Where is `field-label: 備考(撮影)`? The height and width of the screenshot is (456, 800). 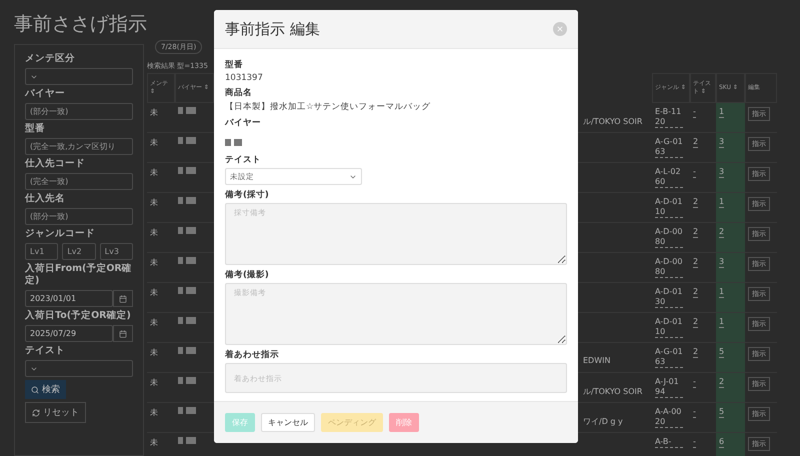 field-label: 備考(撮影) is located at coordinates (247, 275).